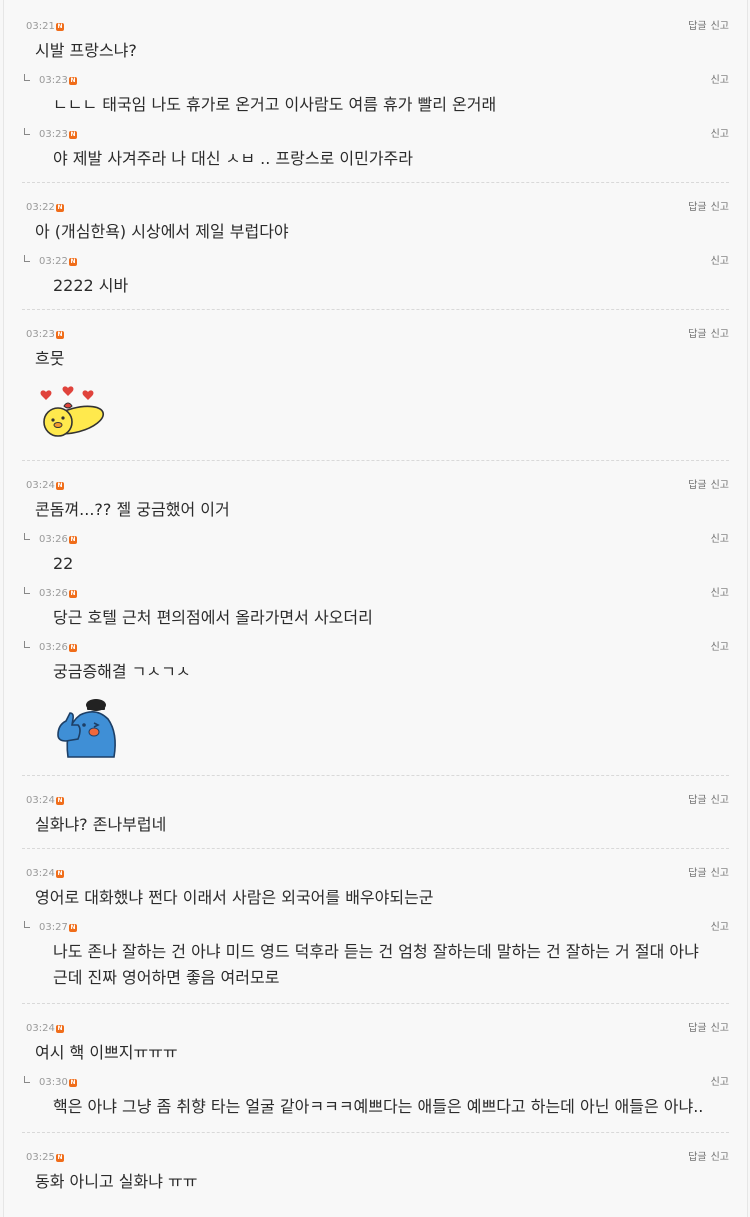 This screenshot has height=1217, width=750. Describe the element at coordinates (53, 261) in the screenshot. I see `comment-time: 03:22` at that location.